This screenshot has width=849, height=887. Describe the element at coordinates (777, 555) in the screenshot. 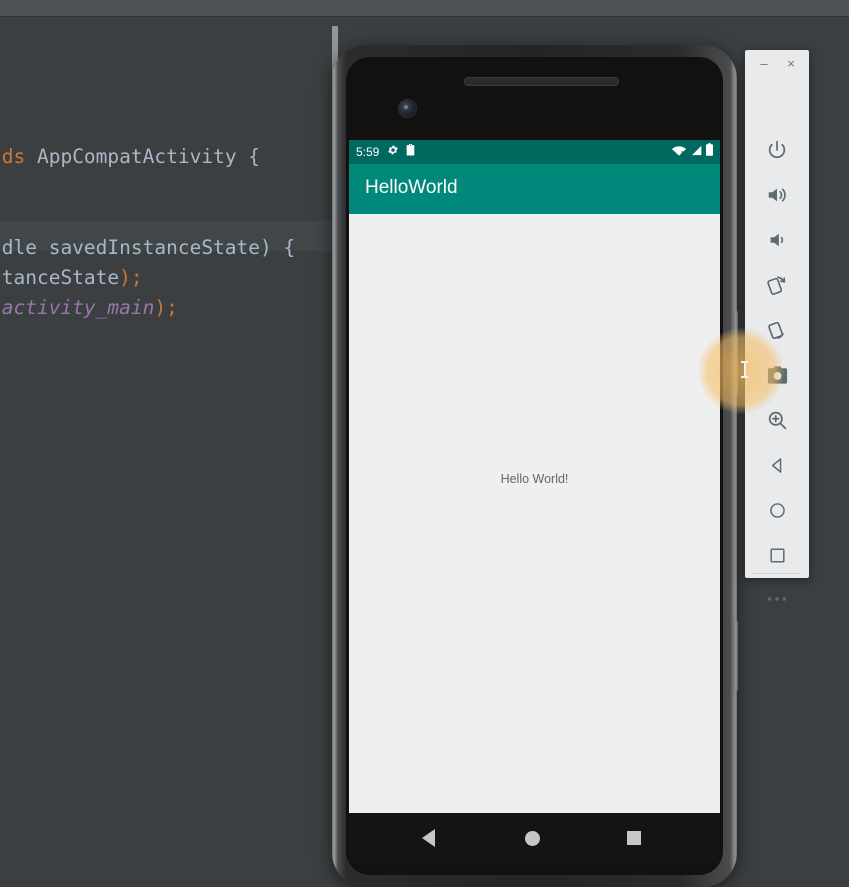

I see `overview-button` at that location.